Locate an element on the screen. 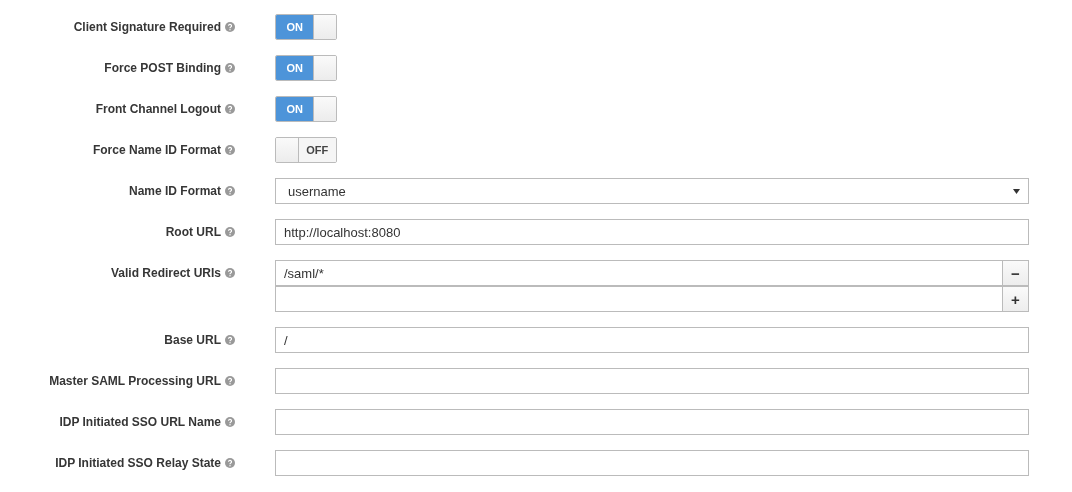 The height and width of the screenshot is (492, 1072). field-label: Force Name ID Format is located at coordinates (156, 150).